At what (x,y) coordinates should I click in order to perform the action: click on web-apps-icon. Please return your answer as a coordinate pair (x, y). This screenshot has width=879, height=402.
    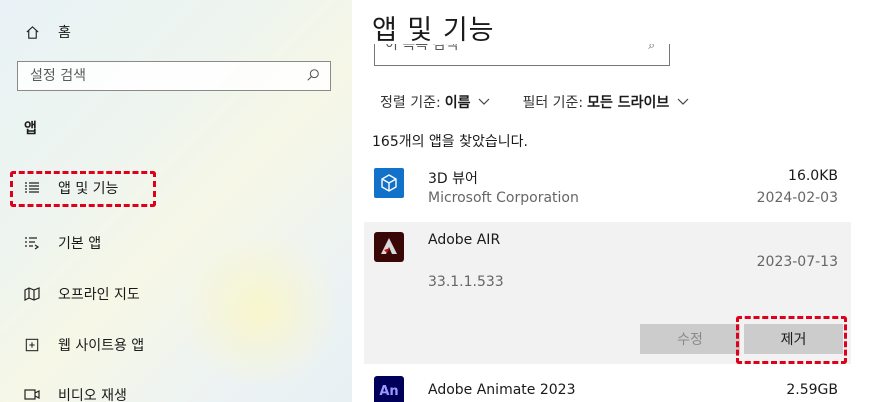
    Looking at the image, I should click on (32, 345).